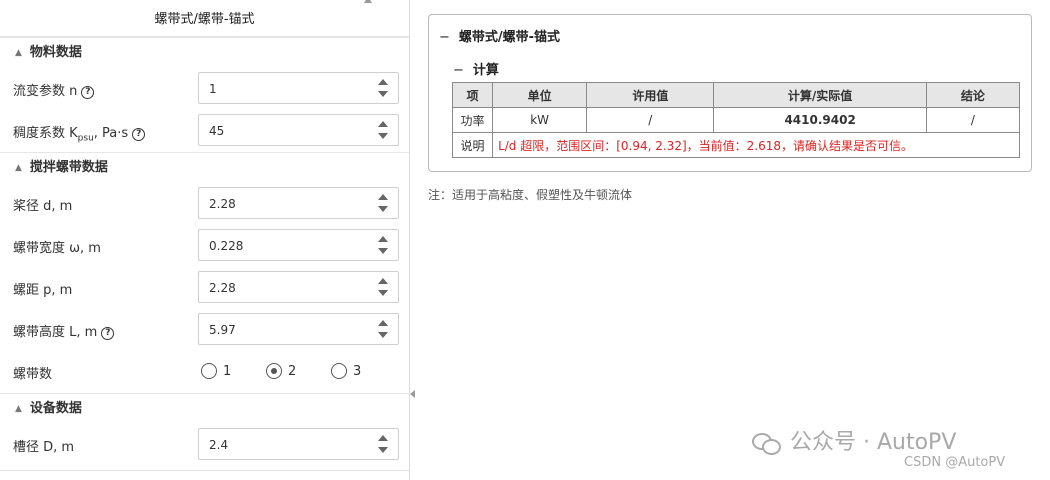 The image size is (1050, 480). I want to click on field-ribbon-count: 螺带数 1 2 3, so click(204, 372).